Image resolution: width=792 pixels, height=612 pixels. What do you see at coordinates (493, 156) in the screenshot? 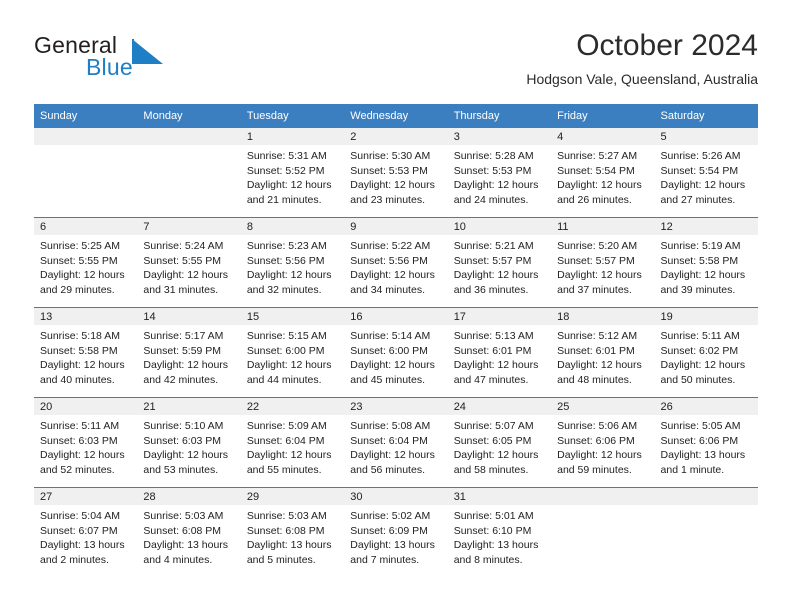
I see `sunrise-time: Sunrise: 5:28 AM` at bounding box center [493, 156].